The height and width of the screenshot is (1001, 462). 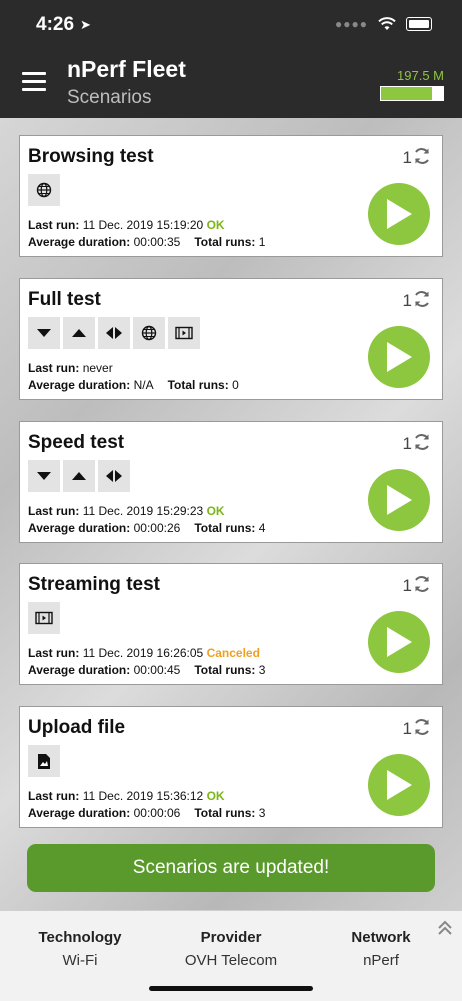 I want to click on wifi-icon, so click(x=387, y=23).